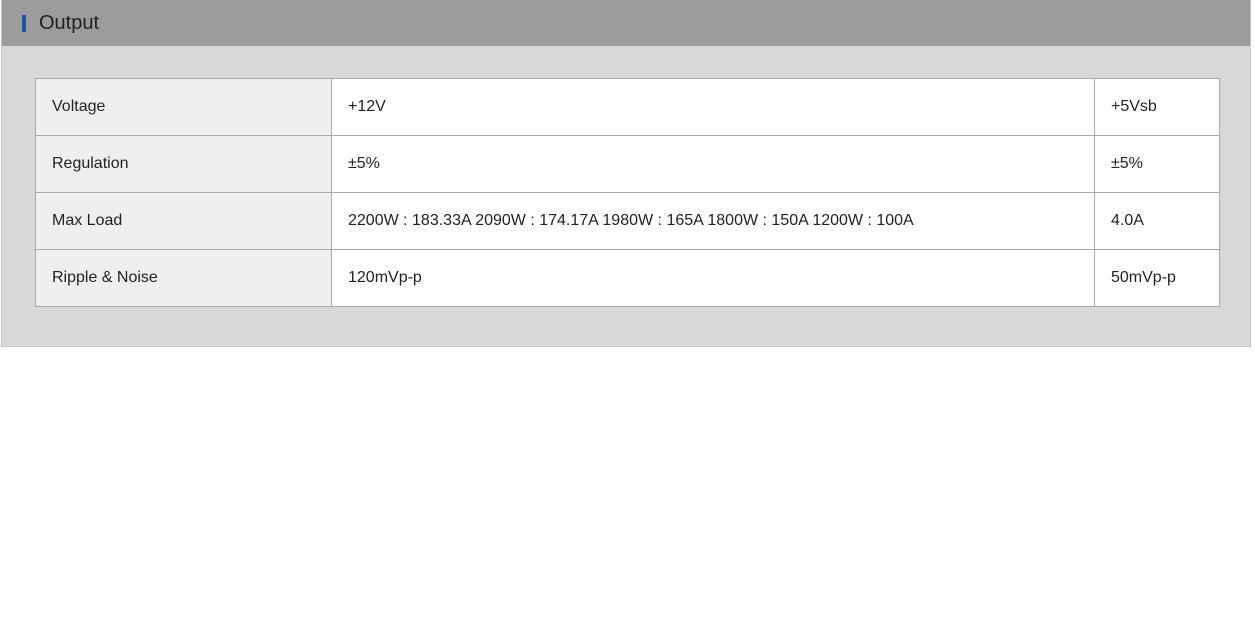 The height and width of the screenshot is (628, 1255). What do you see at coordinates (183, 107) in the screenshot?
I see `row-label: Voltage` at bounding box center [183, 107].